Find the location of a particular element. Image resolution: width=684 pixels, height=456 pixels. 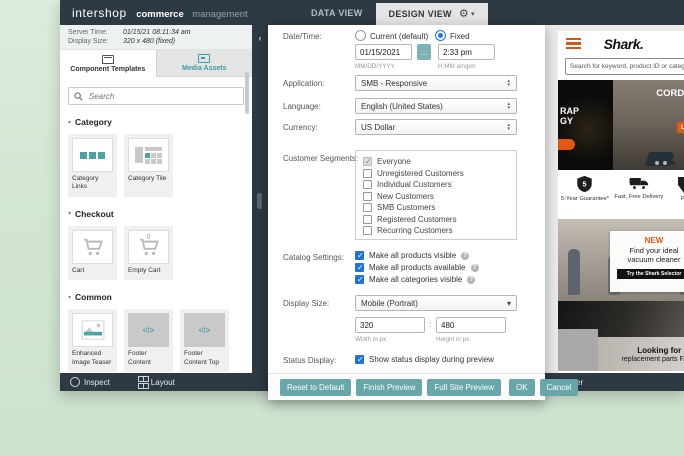

section-caret-icon: ▾ is located at coordinates (70, 214).